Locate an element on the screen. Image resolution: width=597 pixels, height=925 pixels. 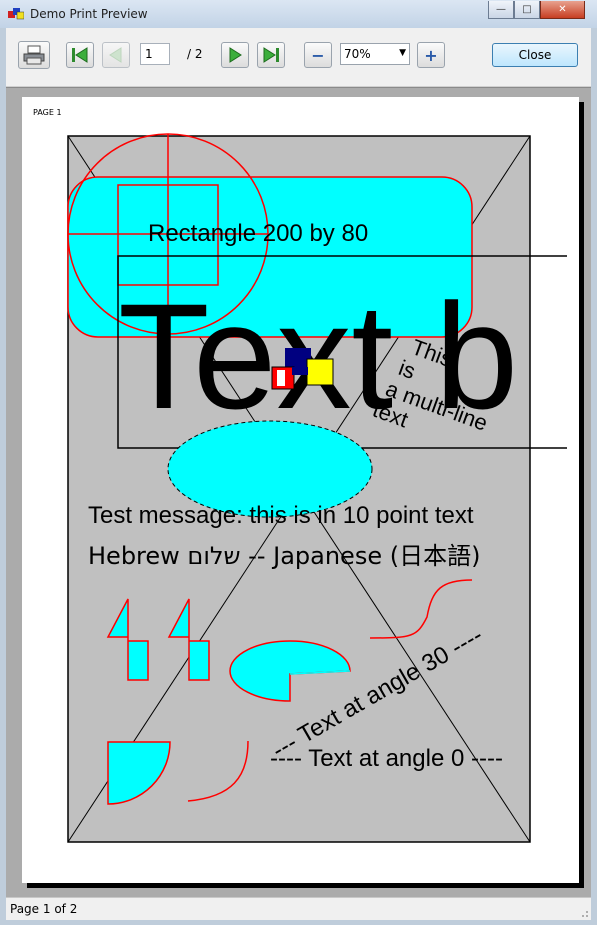
close-icon: ✕ is located at coordinates (562, 9).